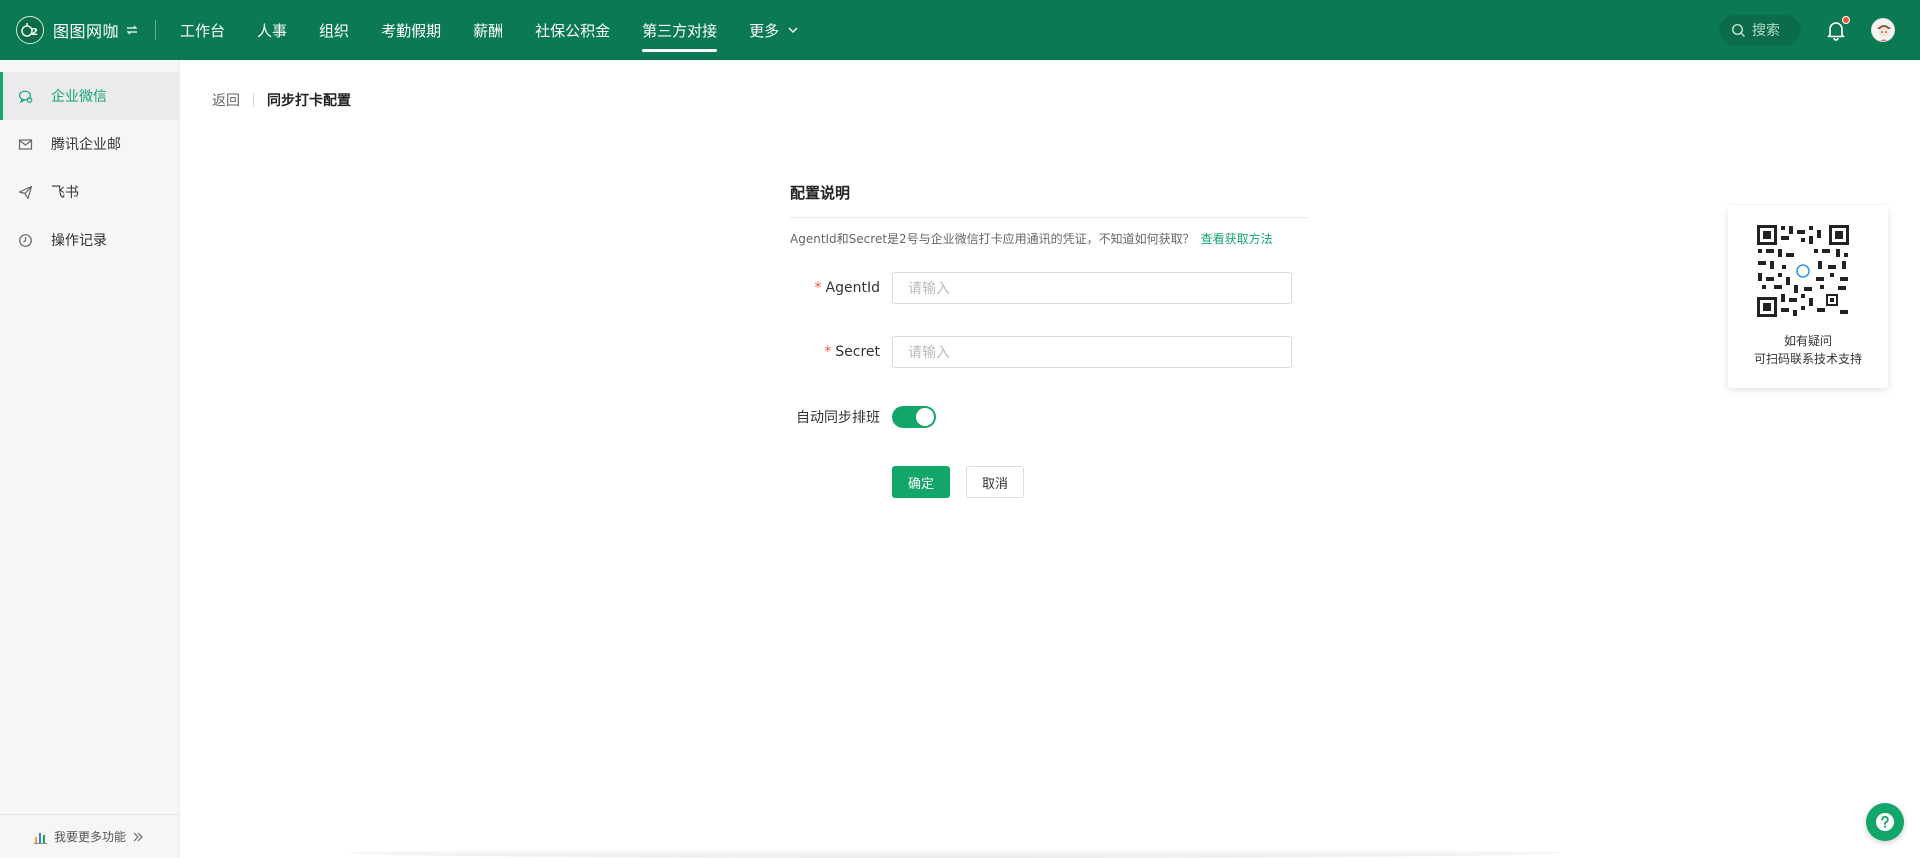 The image size is (1920, 858). I want to click on sidebar-item-label: 企业微信, so click(79, 97).